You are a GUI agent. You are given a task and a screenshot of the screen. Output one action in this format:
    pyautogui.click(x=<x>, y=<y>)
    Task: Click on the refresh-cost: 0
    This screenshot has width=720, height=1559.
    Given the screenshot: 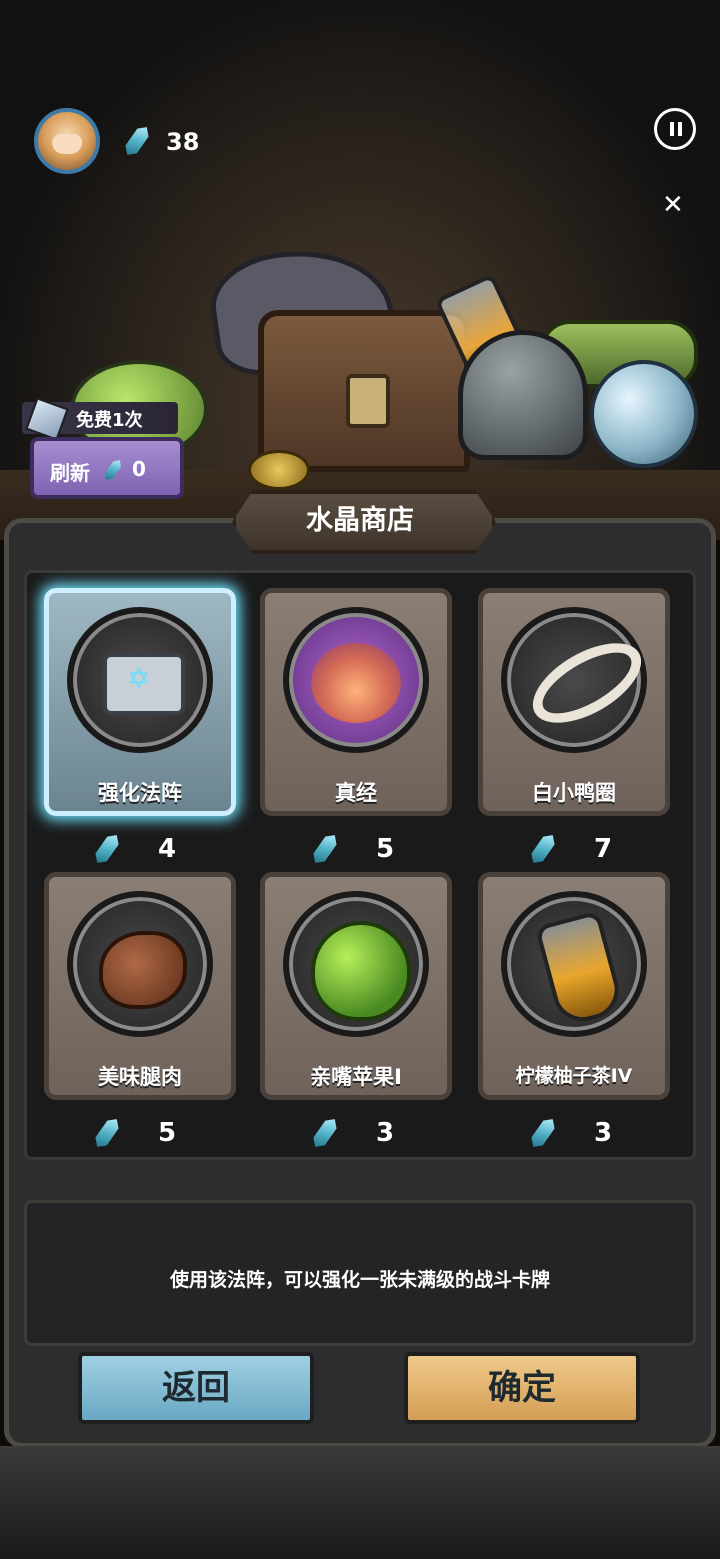 What is the action you would take?
    pyautogui.click(x=139, y=469)
    